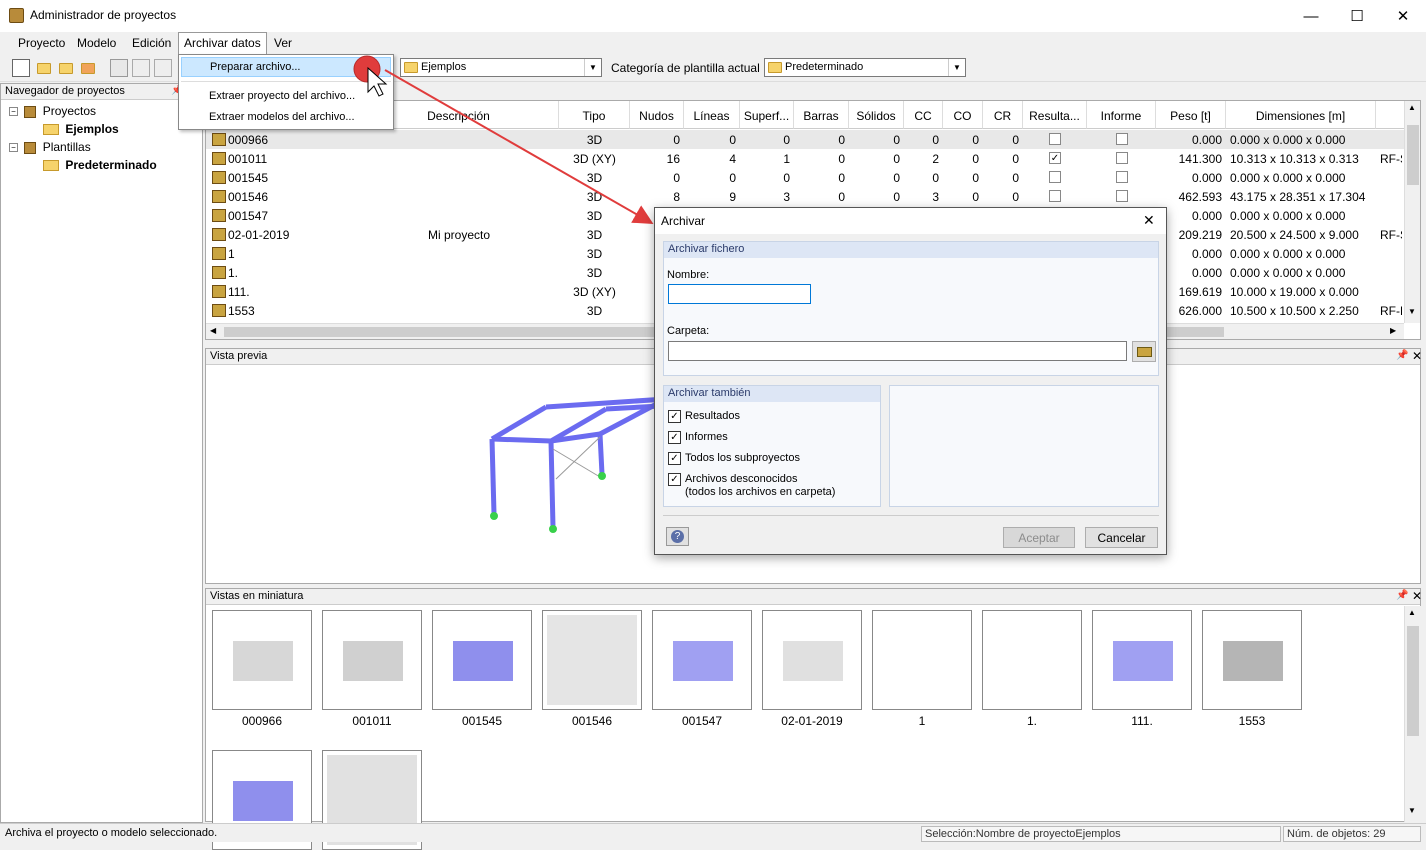 The image size is (1426, 850). I want to click on name-input, so click(739, 294).